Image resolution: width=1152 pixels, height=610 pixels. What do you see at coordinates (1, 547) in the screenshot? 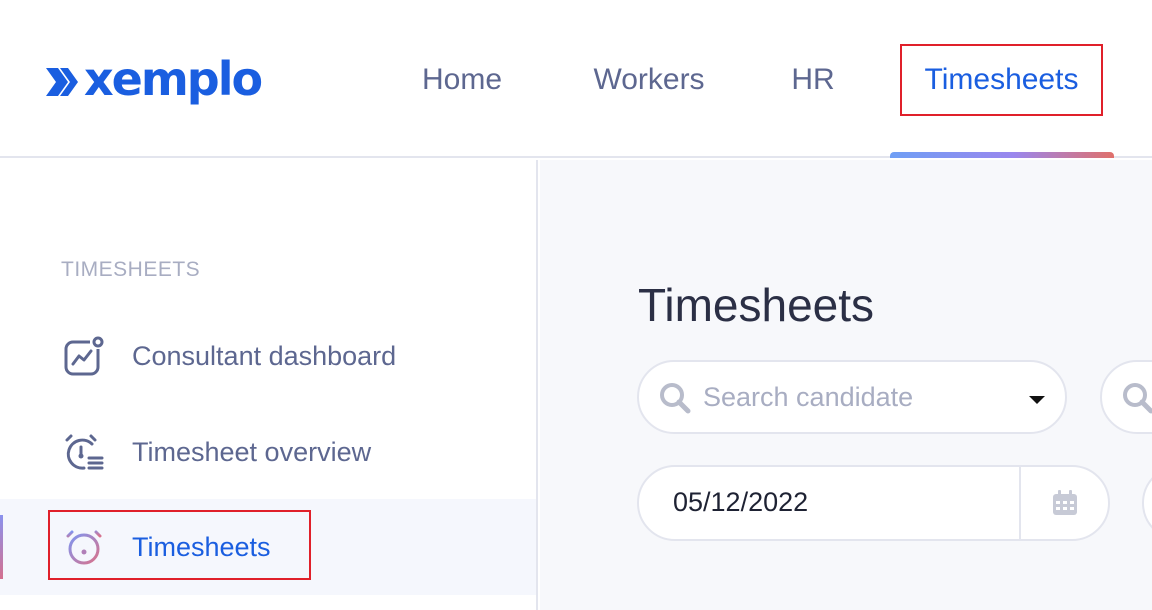
I see `sidebar-active-indicator` at bounding box center [1, 547].